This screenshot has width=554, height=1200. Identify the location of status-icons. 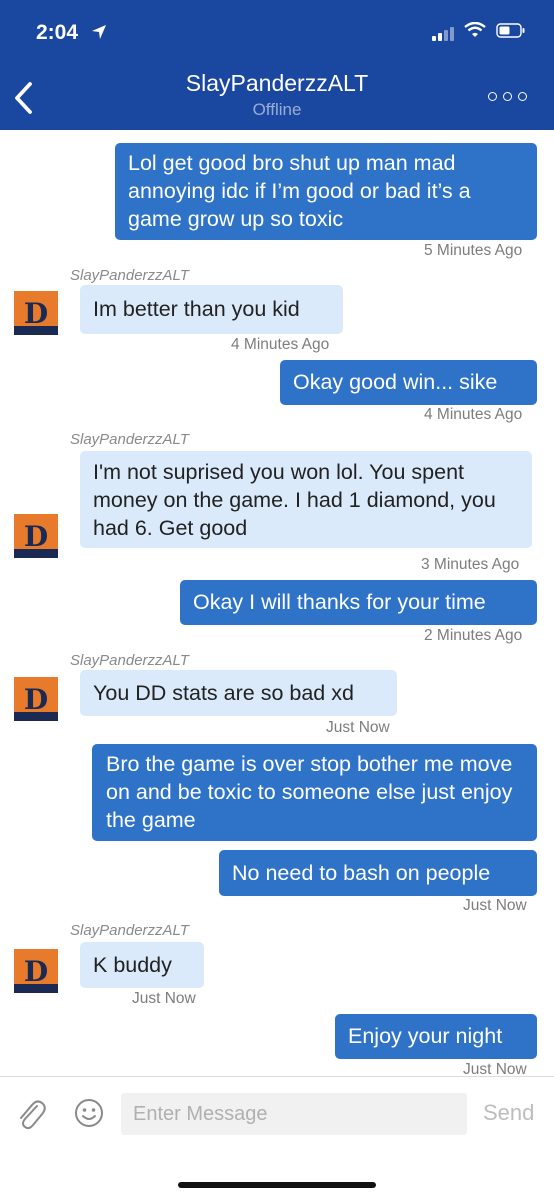
(479, 32).